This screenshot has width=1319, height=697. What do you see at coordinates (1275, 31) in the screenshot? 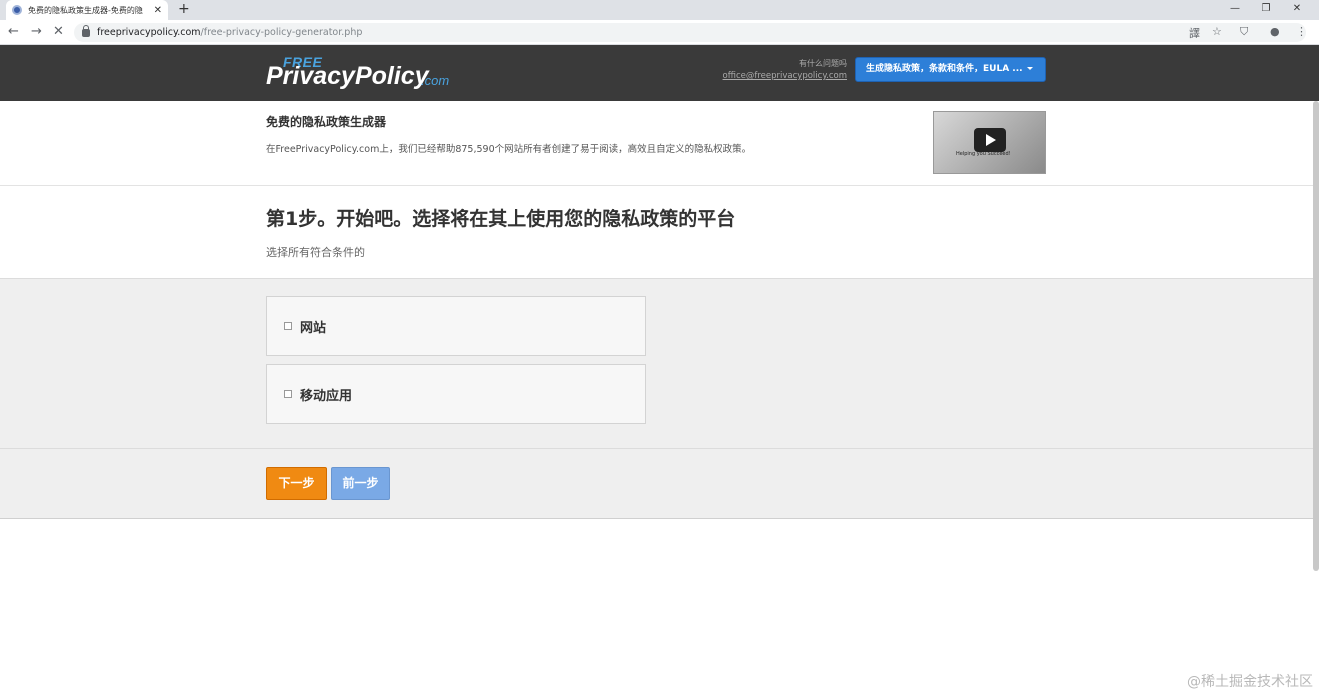
I see `account-icon: ●` at bounding box center [1275, 31].